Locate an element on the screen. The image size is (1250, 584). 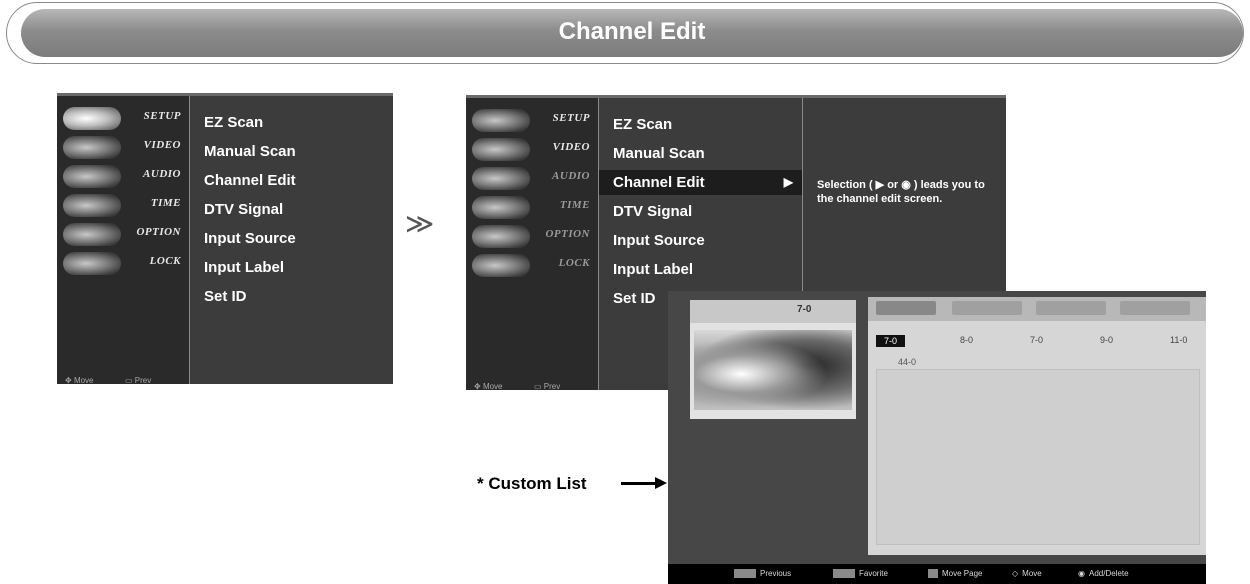
footer-previous: Previous is located at coordinates (762, 574).